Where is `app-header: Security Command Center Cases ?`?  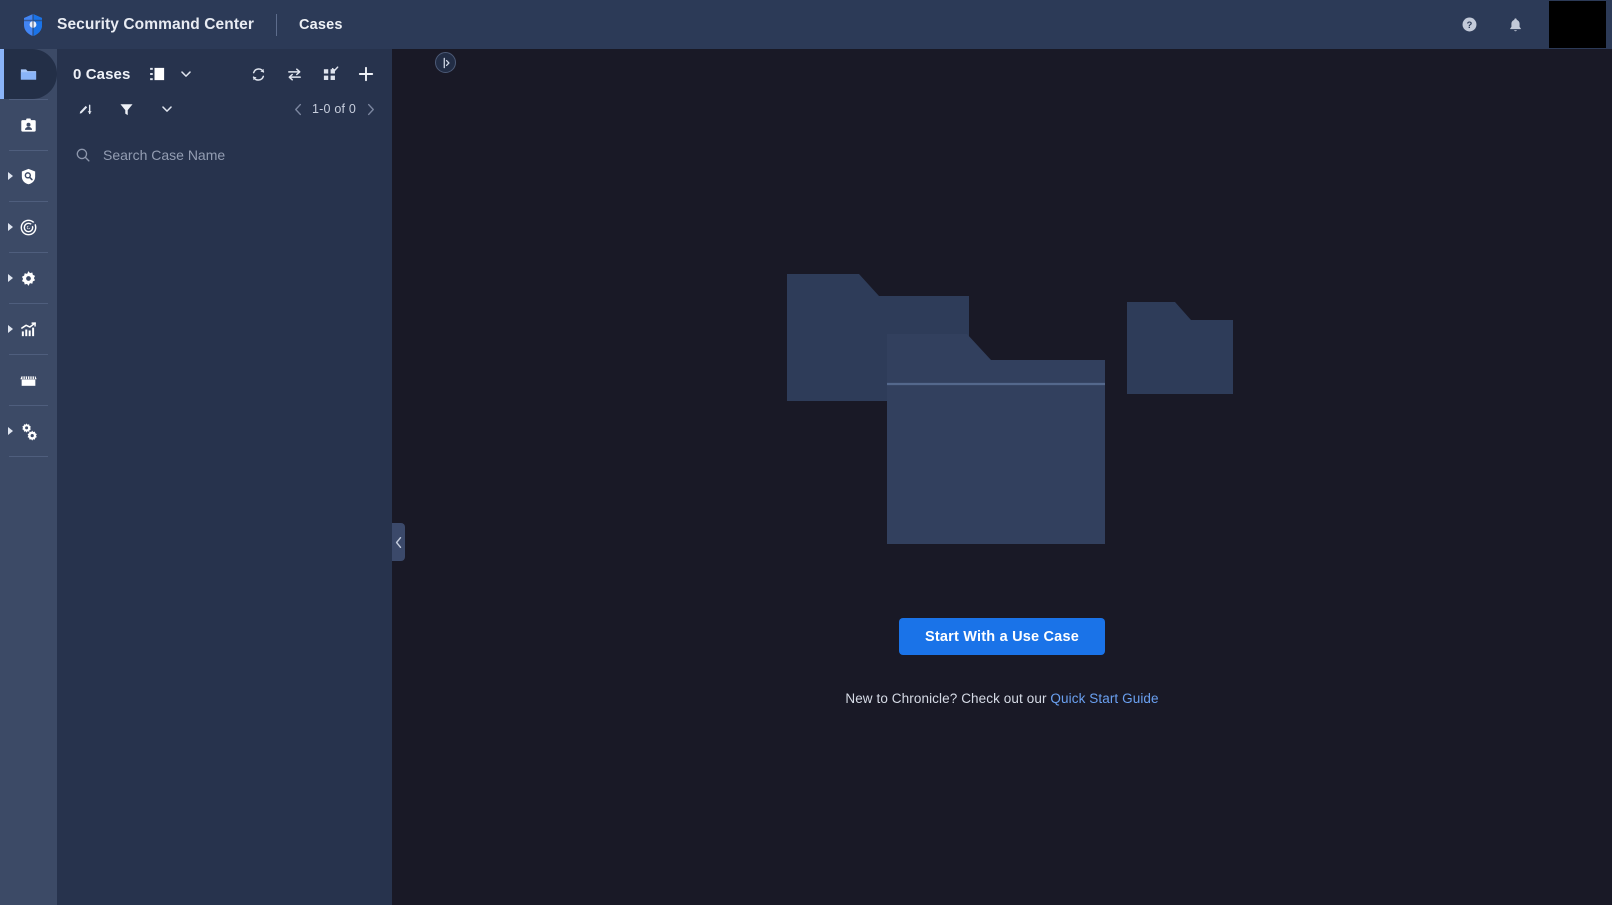 app-header: Security Command Center Cases ? is located at coordinates (806, 24).